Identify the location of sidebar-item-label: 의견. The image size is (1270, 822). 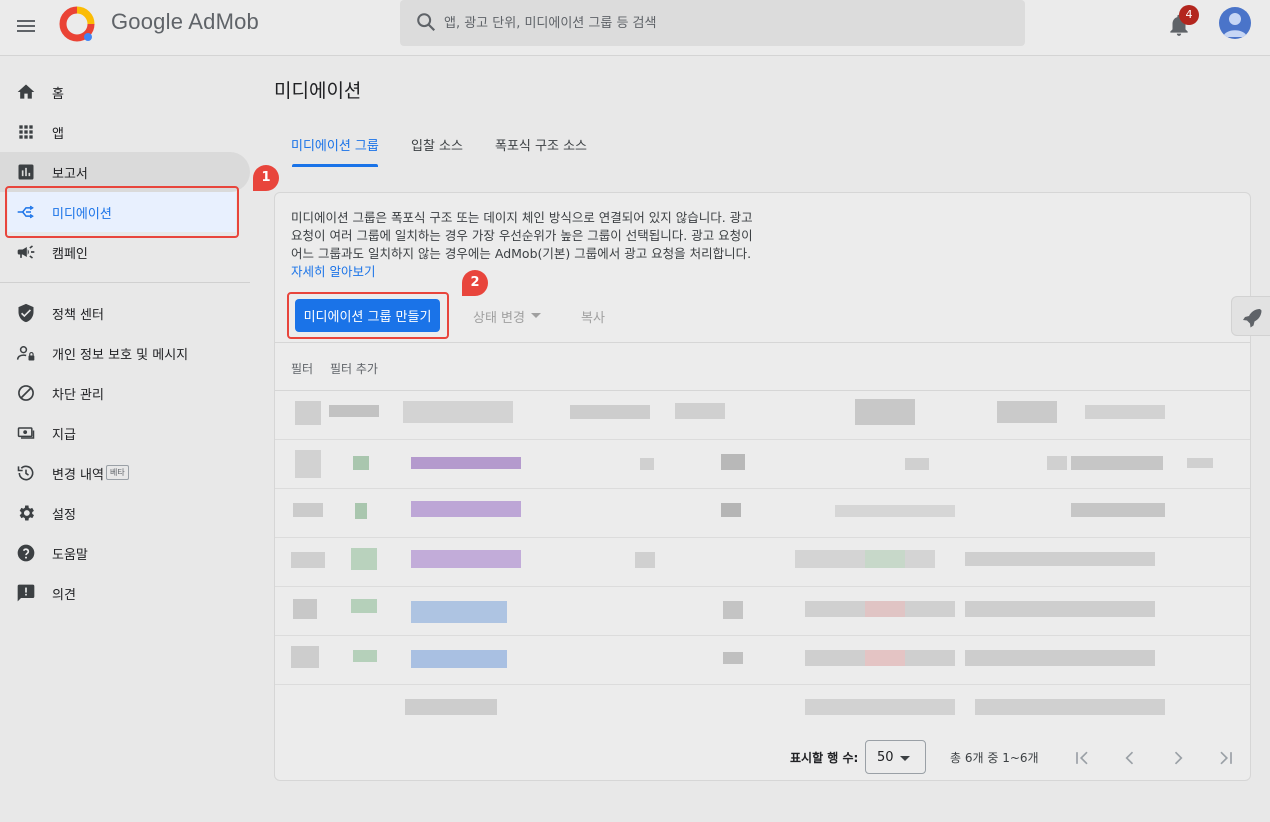
(64, 595).